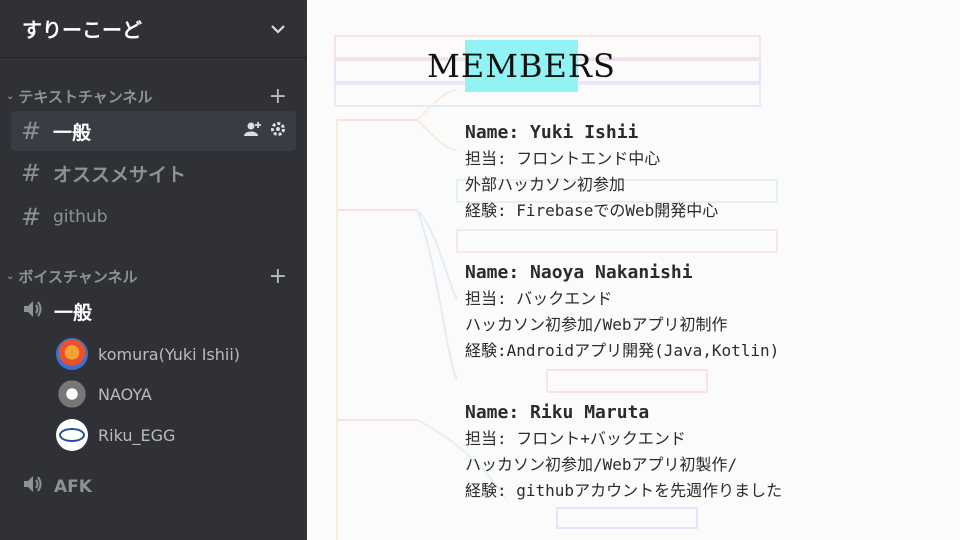 The height and width of the screenshot is (540, 960). What do you see at coordinates (557, 412) in the screenshot?
I see `member-name: Name: Riku Maruta` at bounding box center [557, 412].